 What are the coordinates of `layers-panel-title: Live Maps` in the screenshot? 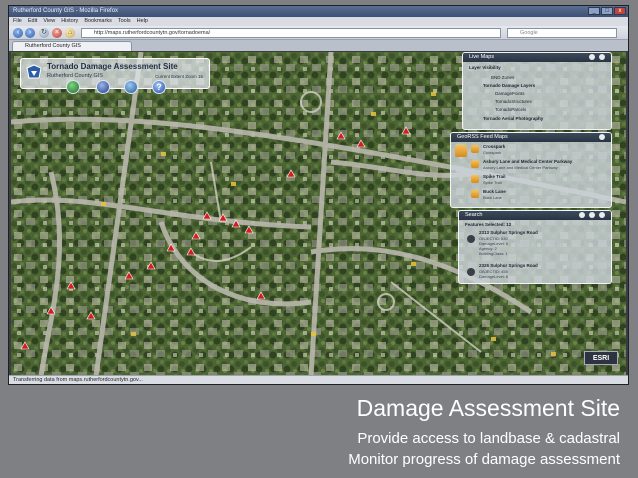 It's located at (482, 57).